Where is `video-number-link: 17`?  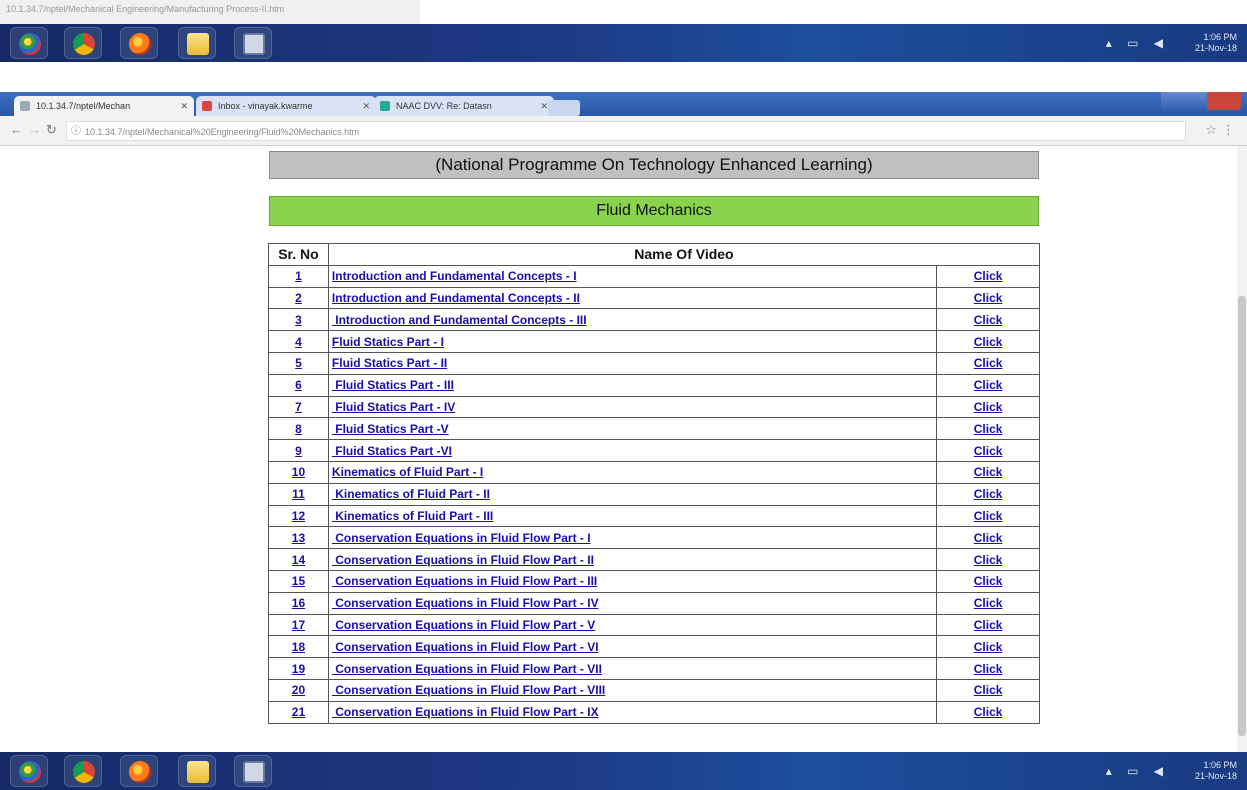 video-number-link: 17 is located at coordinates (298, 625).